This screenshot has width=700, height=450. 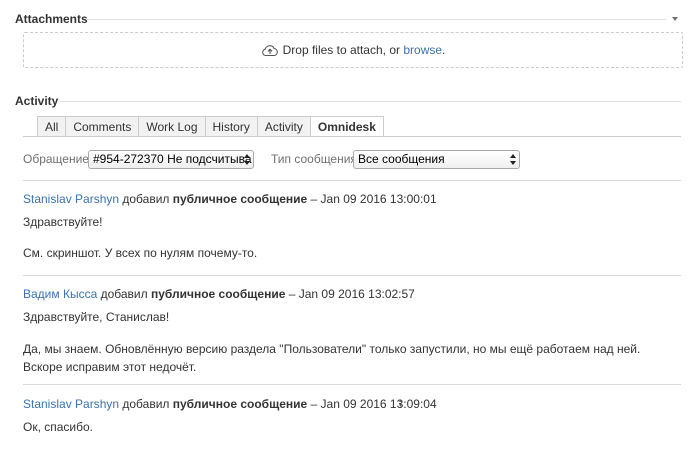 What do you see at coordinates (103, 126) in the screenshot?
I see `tab-comments: Comments` at bounding box center [103, 126].